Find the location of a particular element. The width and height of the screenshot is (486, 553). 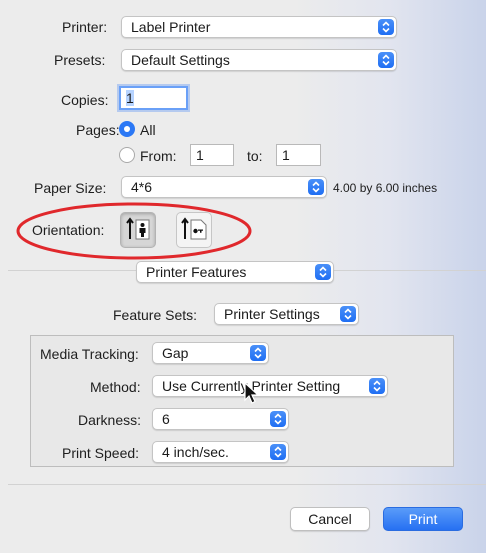

presets-label: Presets: is located at coordinates (80, 60).